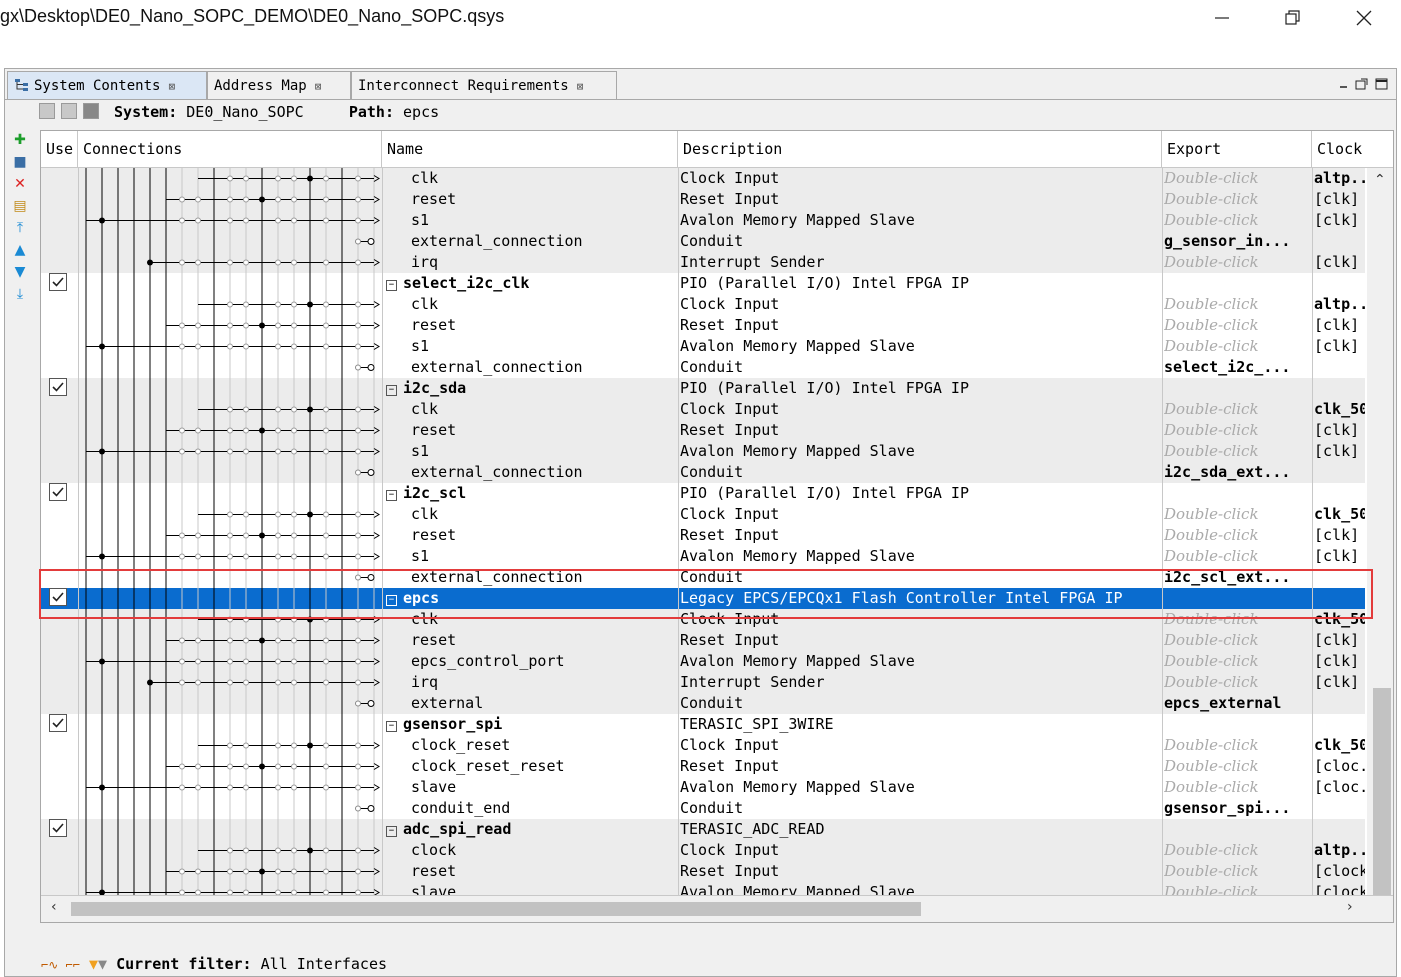 Image resolution: width=1401 pixels, height=977 pixels. Describe the element at coordinates (1364, 18) in the screenshot. I see `close-icon` at that location.